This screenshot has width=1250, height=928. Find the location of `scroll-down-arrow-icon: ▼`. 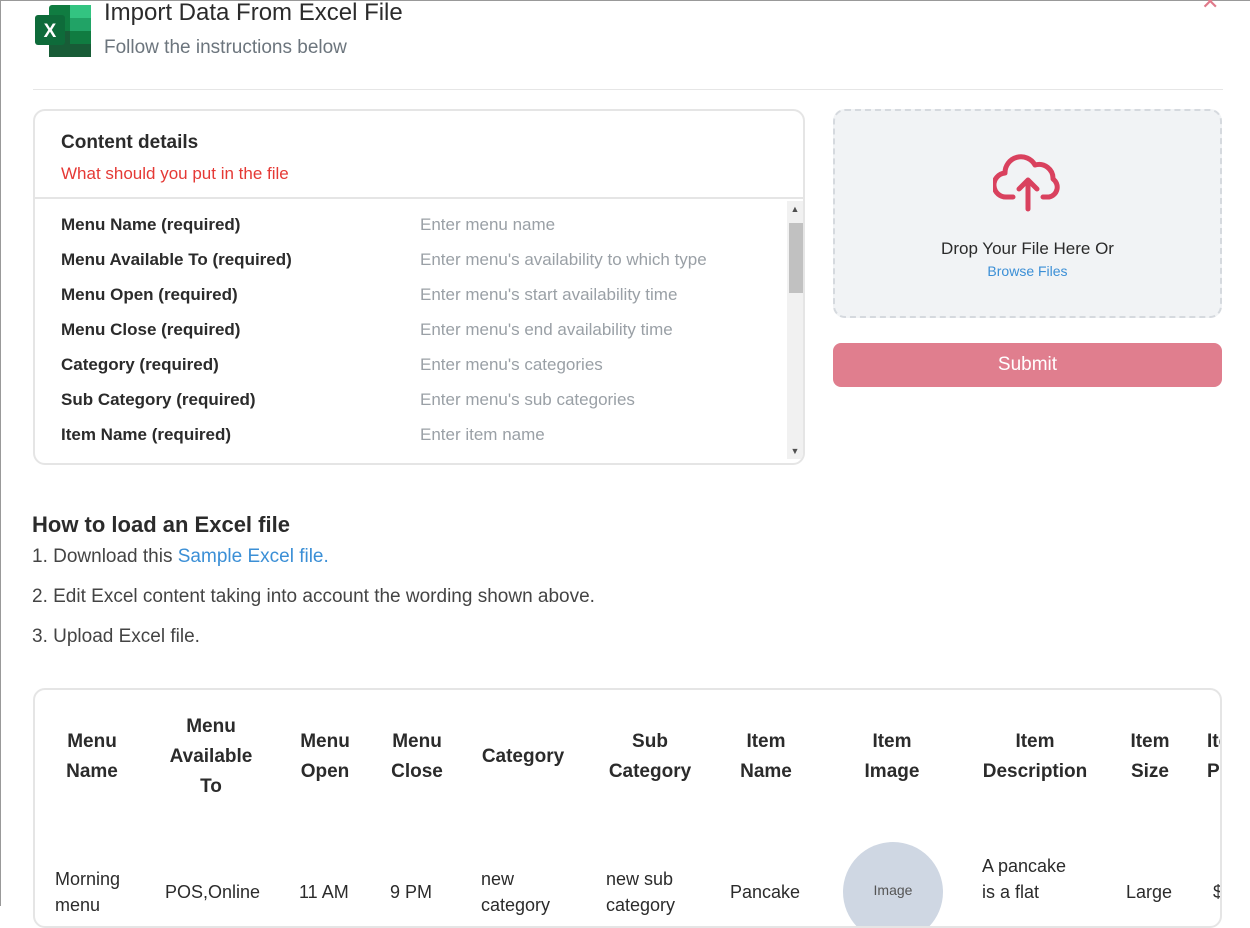

scroll-down-arrow-icon: ▼ is located at coordinates (795, 451).